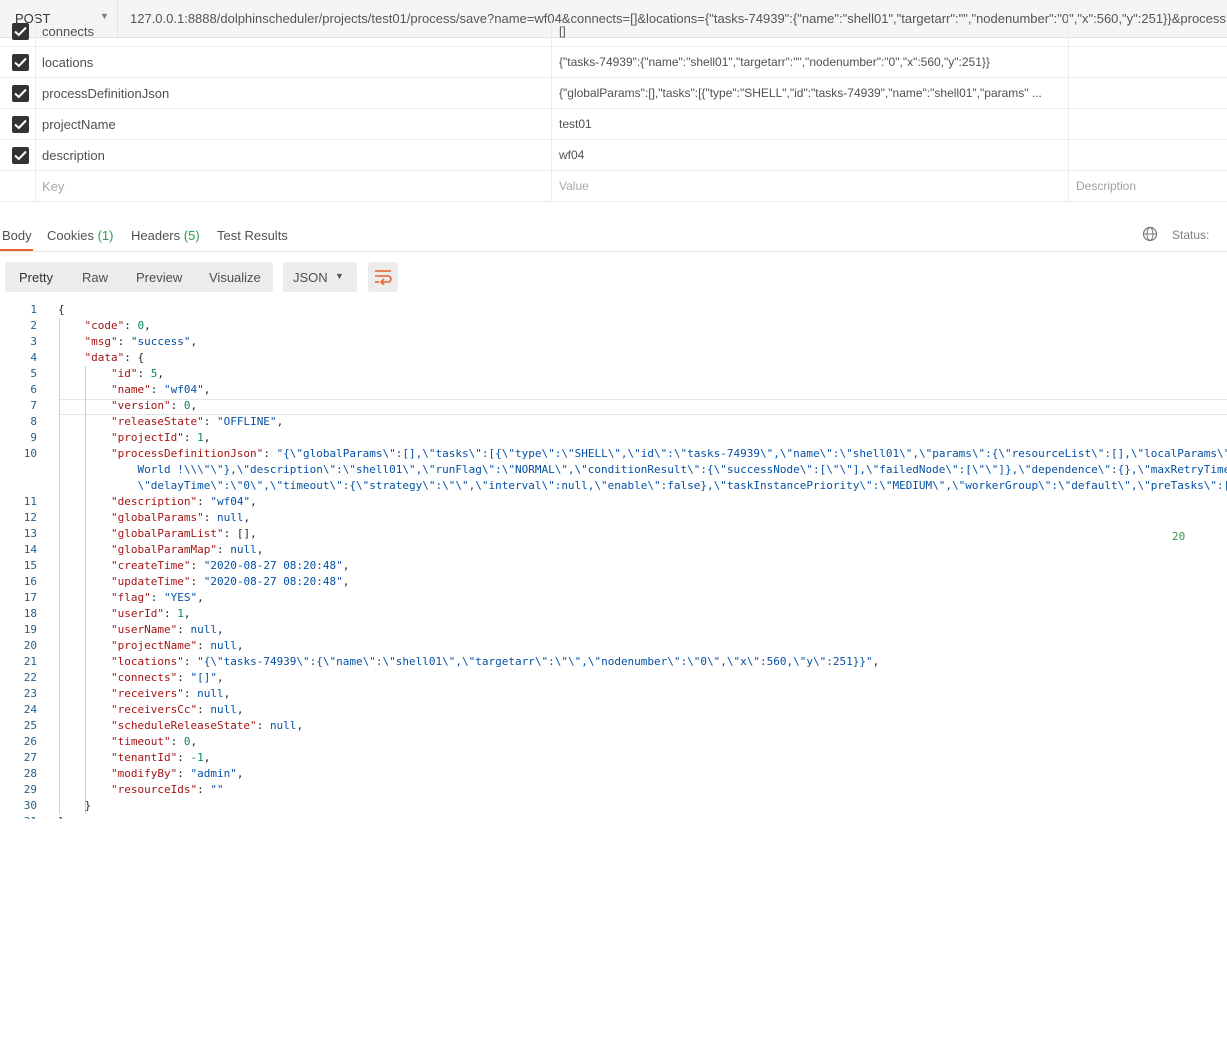  I want to click on code-line: 31}, so click(613, 816).